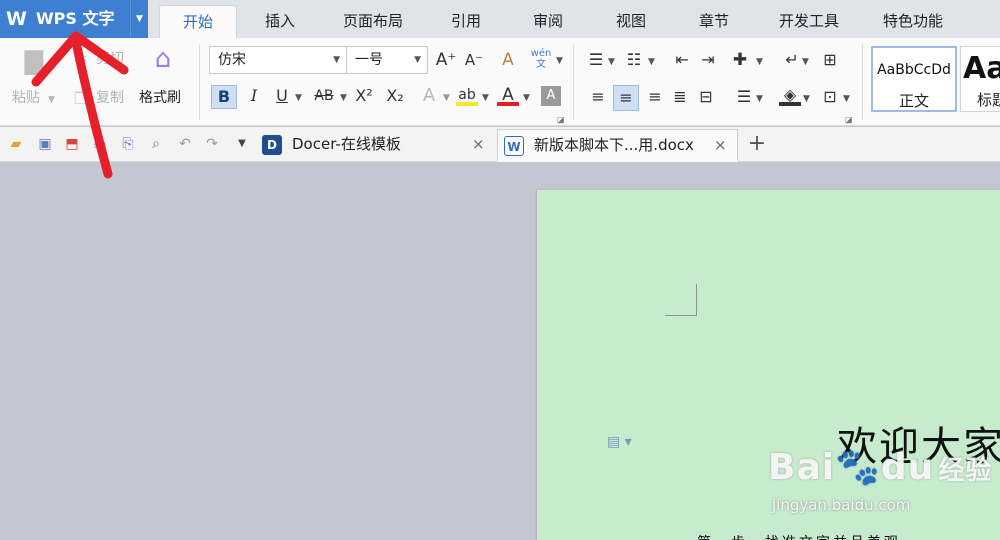 The image size is (1000, 540). What do you see at coordinates (913, 21) in the screenshot?
I see `tab-special-features: 特色功能` at bounding box center [913, 21].